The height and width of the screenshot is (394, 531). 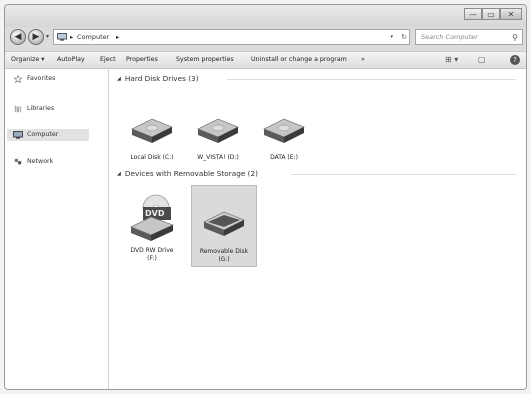 What do you see at coordinates (218, 157) in the screenshot?
I see `drive-label: W_VISTA! (D:)` at bounding box center [218, 157].